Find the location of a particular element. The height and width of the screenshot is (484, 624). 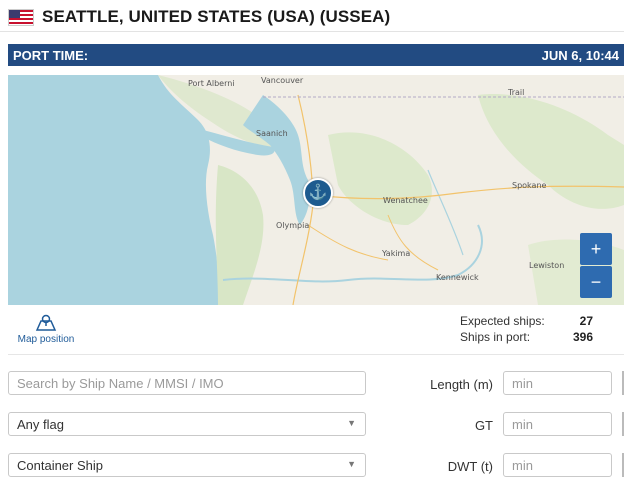

map-label-wenatchee: Wenatchee is located at coordinates (405, 200).